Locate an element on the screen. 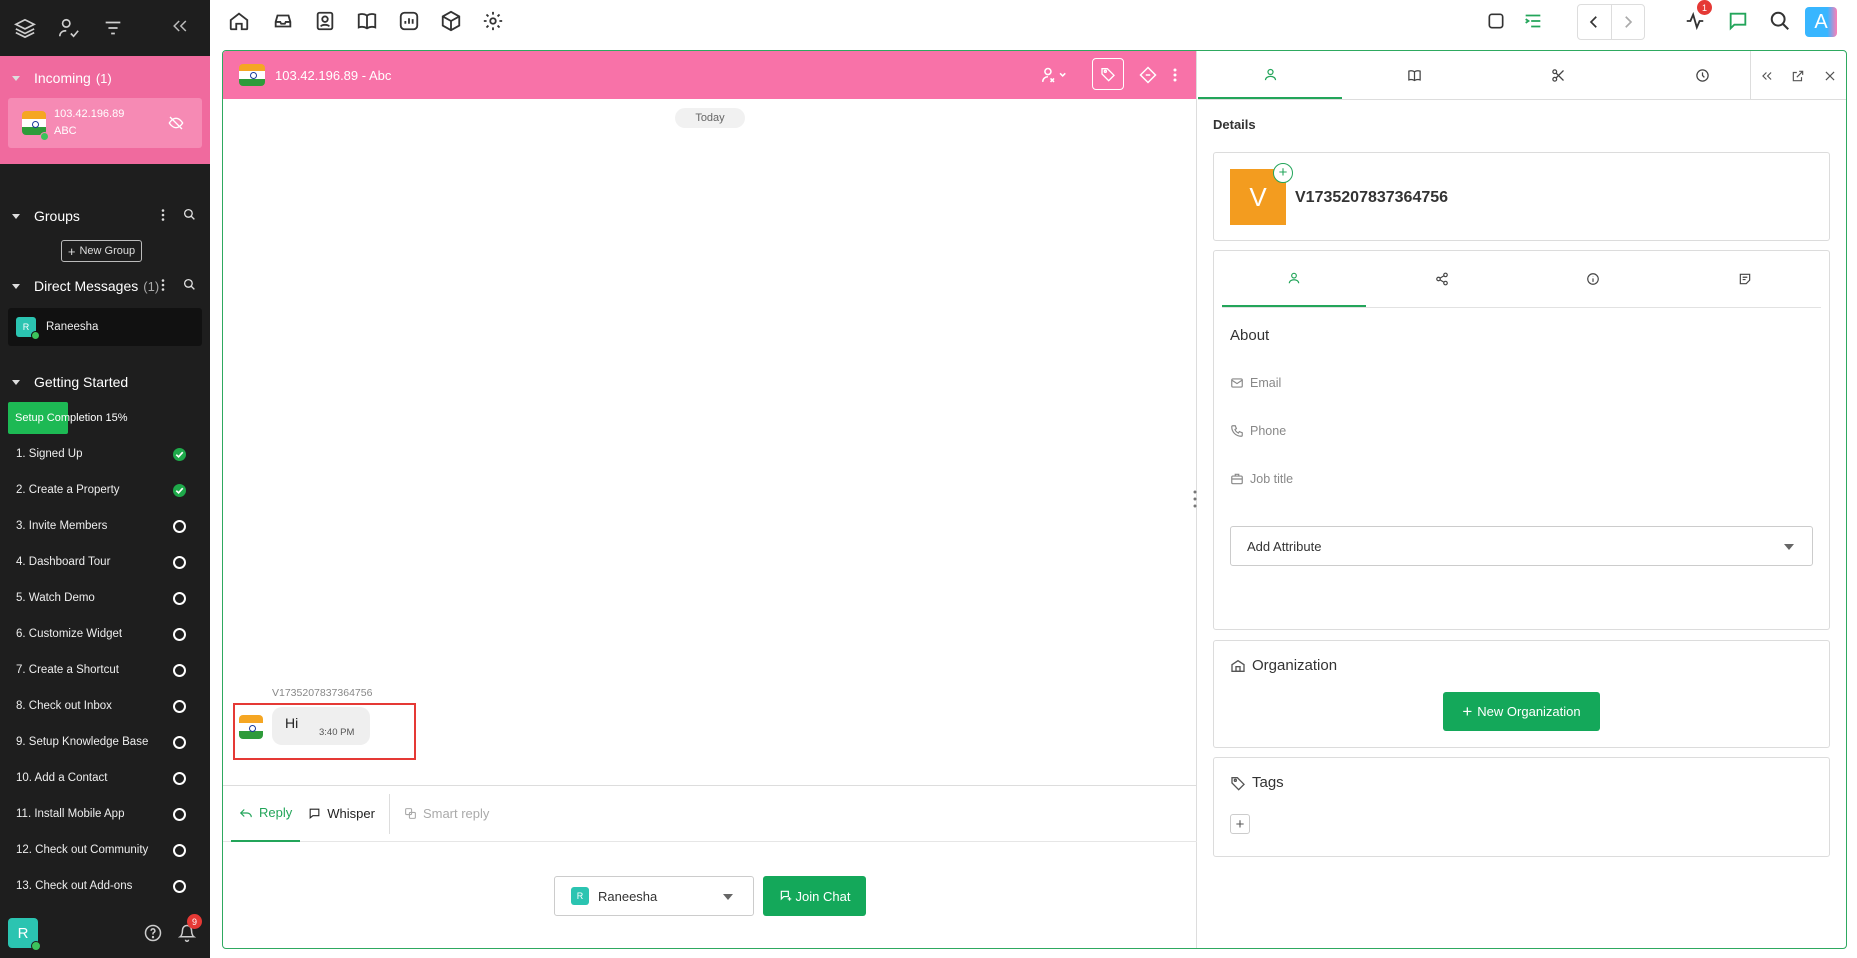 The width and height of the screenshot is (1857, 958). new-group-button: + New Group is located at coordinates (101, 251).